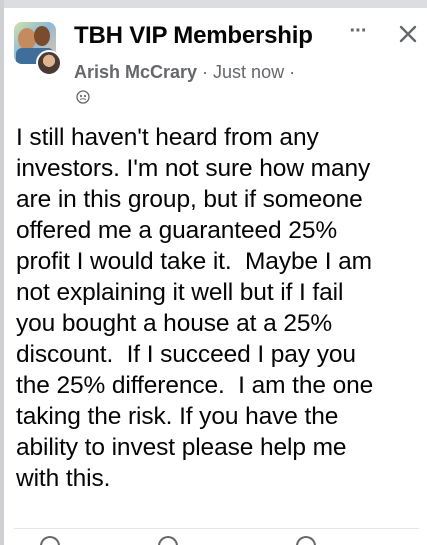  What do you see at coordinates (83, 97) in the screenshot?
I see `globe-icon` at bounding box center [83, 97].